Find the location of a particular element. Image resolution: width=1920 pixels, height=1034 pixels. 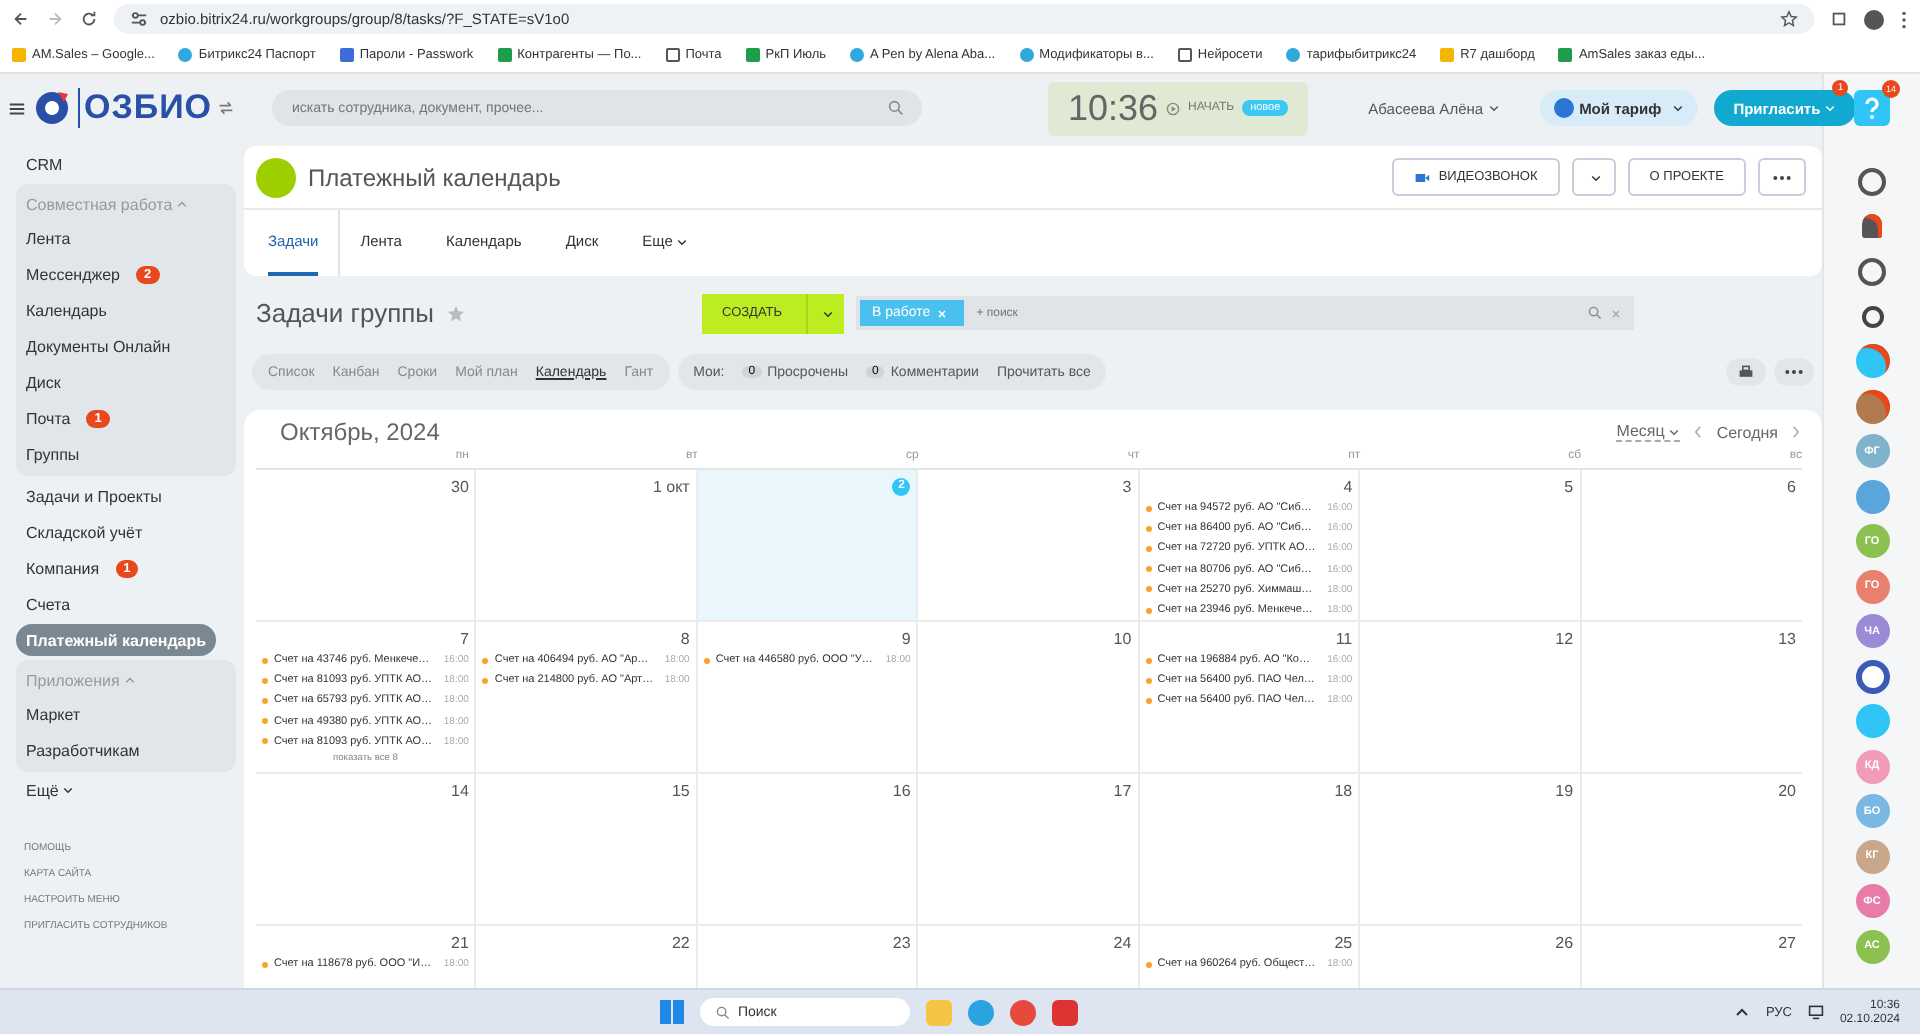

day-cell: 16 is located at coordinates (808, 850).